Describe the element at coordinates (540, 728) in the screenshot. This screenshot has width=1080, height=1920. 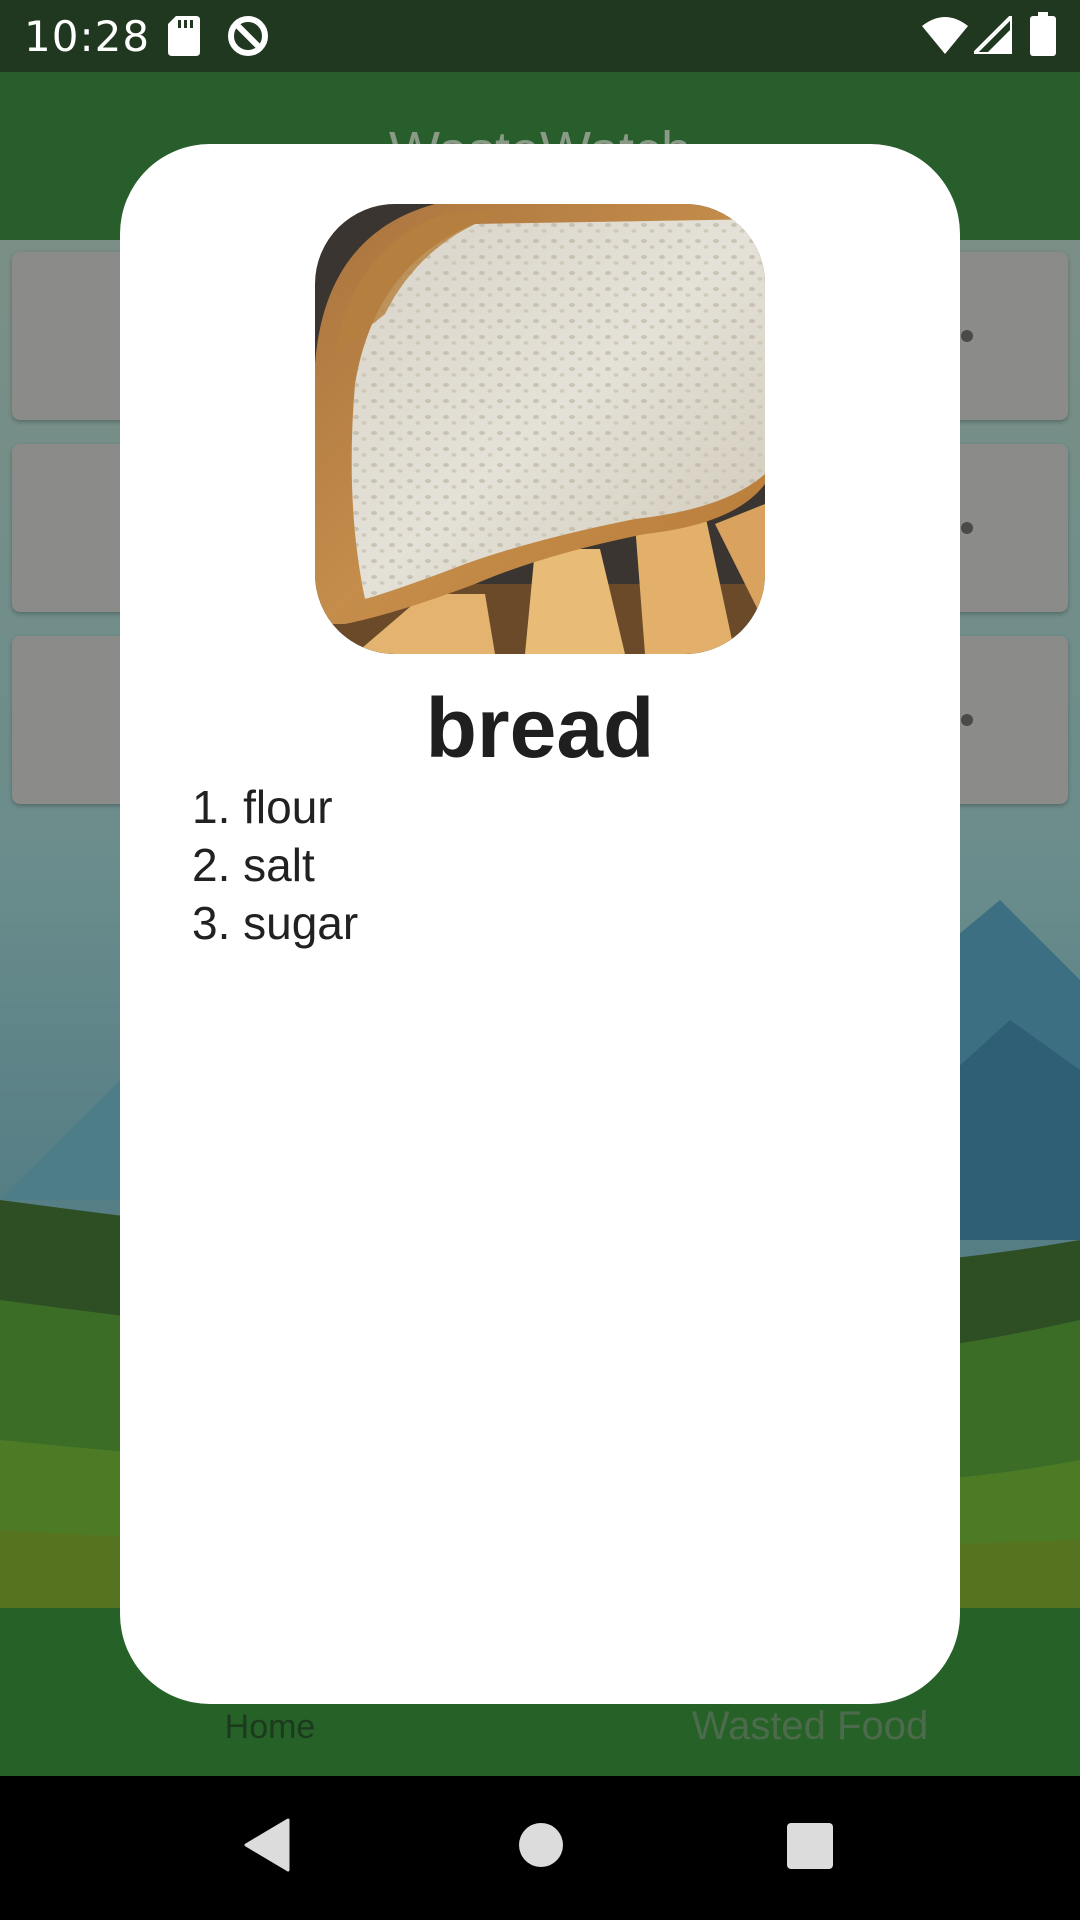
I see `food-title: bread` at that location.